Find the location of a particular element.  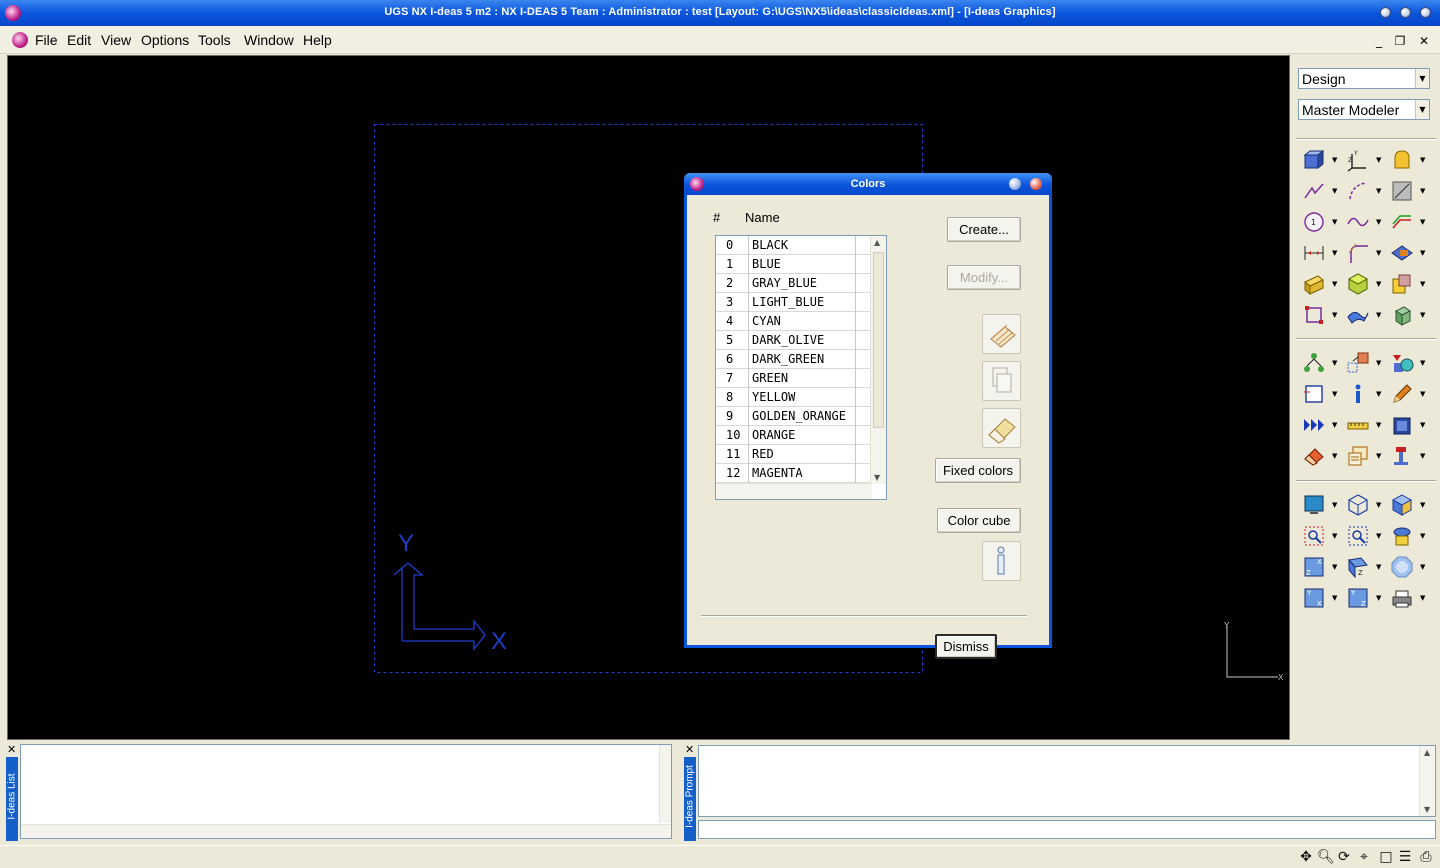

info-icon is located at coordinates (1358, 394).